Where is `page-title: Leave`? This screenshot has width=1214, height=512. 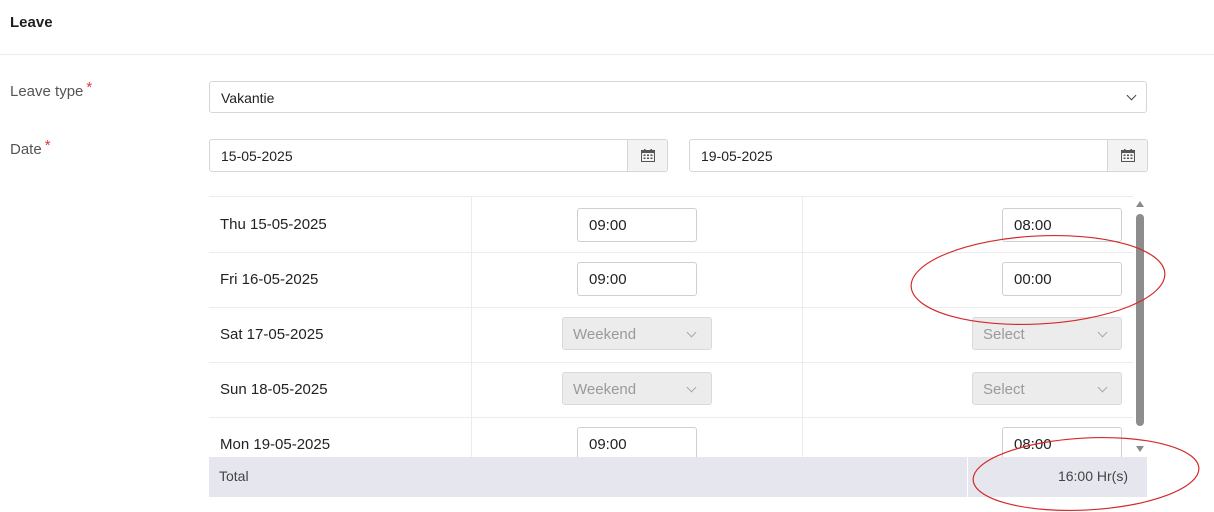
page-title: Leave is located at coordinates (31, 22).